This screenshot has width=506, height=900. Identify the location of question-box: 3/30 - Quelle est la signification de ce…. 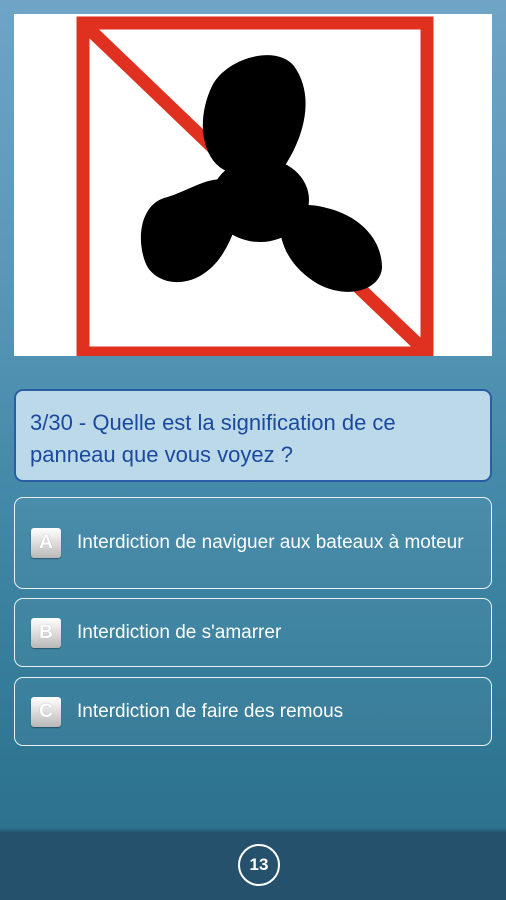
(253, 435).